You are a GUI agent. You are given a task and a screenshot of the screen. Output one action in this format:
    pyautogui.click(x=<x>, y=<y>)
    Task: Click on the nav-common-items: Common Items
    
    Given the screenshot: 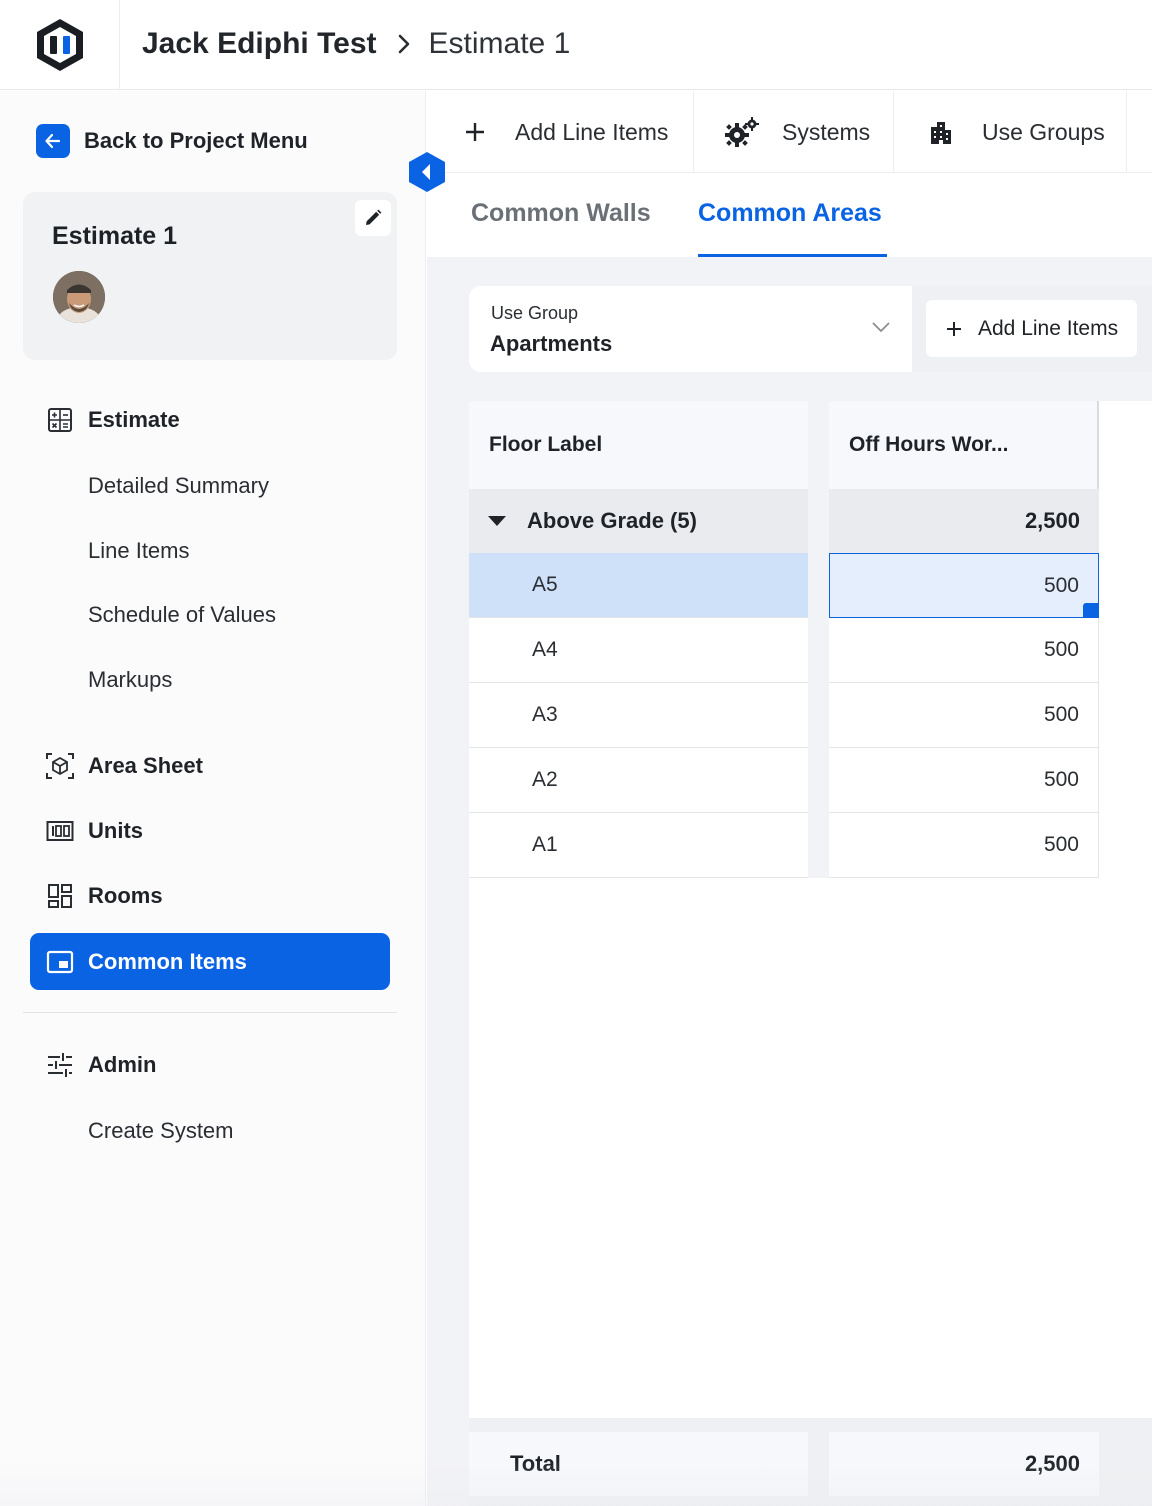 What is the action you would take?
    pyautogui.click(x=210, y=961)
    